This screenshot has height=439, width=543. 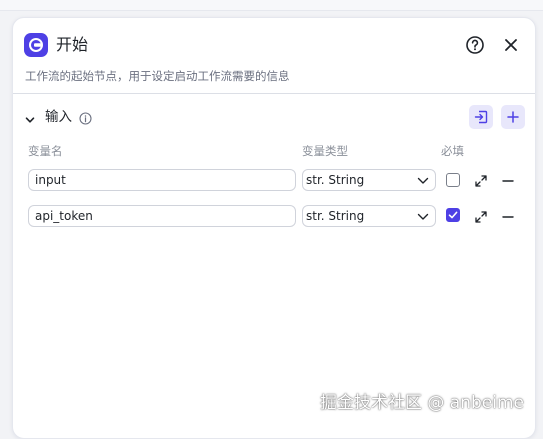 What do you see at coordinates (274, 93) in the screenshot?
I see `header-divider` at bounding box center [274, 93].